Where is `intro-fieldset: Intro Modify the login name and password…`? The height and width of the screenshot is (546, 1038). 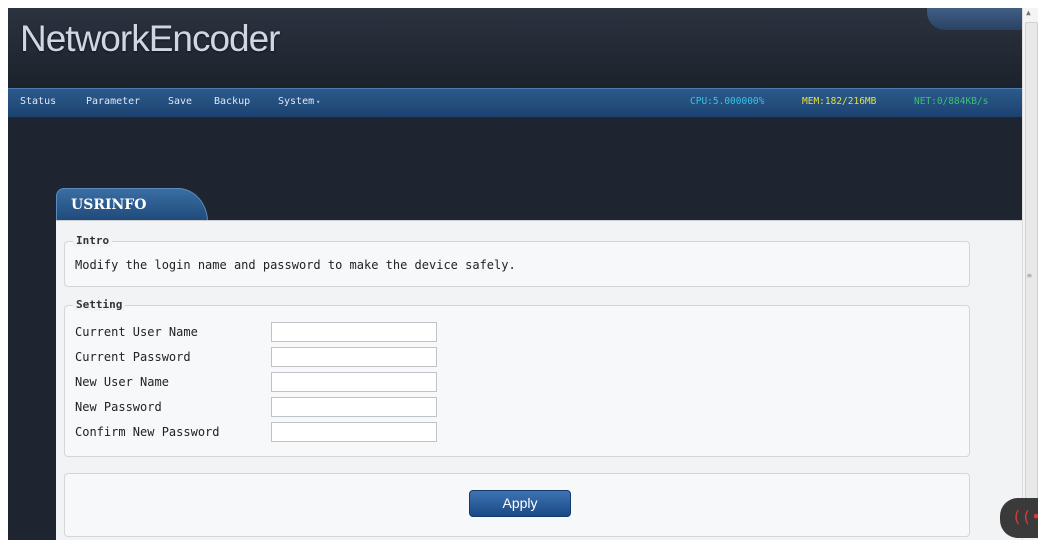
intro-fieldset: Intro Modify the login name and password… is located at coordinates (517, 260).